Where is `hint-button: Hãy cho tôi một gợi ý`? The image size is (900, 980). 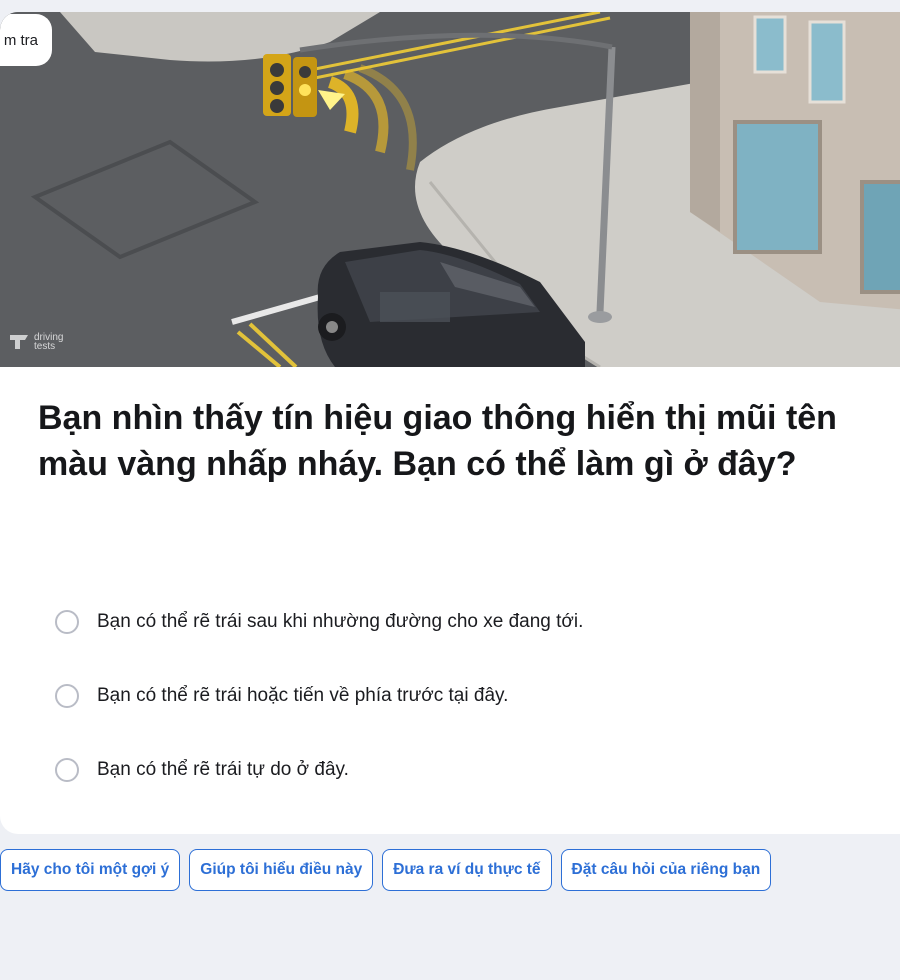 hint-button: Hãy cho tôi một gợi ý is located at coordinates (90, 870).